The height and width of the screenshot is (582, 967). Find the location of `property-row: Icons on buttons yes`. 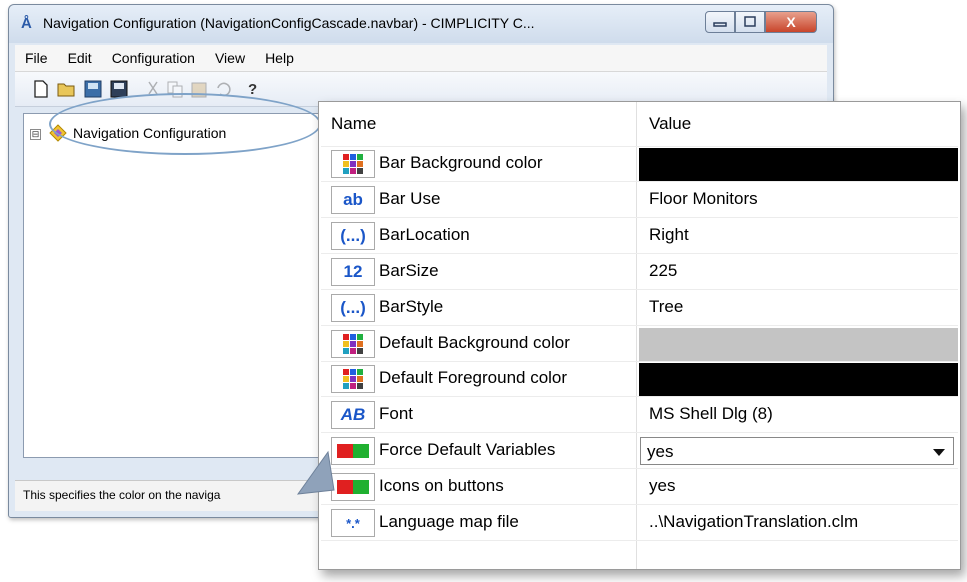

property-row: Icons on buttons yes is located at coordinates (639, 488).